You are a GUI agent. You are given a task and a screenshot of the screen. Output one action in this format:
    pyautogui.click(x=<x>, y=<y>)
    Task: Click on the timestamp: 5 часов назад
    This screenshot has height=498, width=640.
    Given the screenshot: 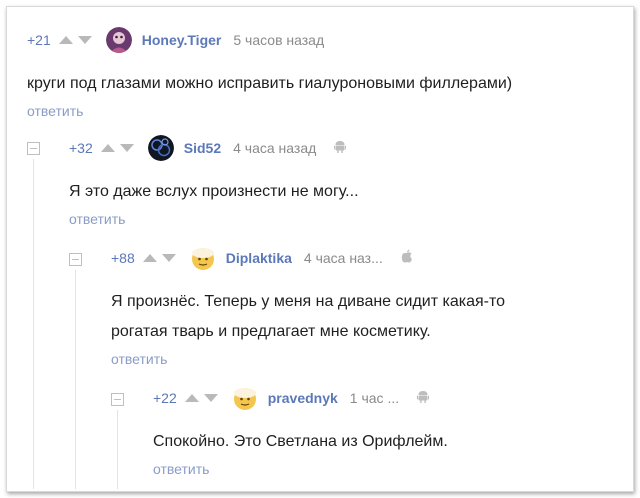 What is the action you would take?
    pyautogui.click(x=278, y=40)
    